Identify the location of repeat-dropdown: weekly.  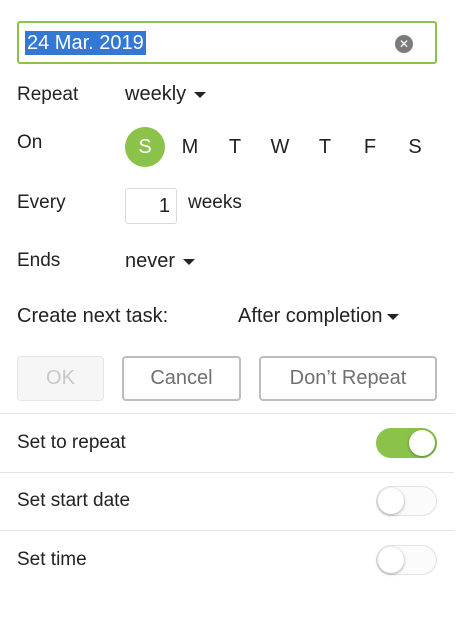
(166, 94).